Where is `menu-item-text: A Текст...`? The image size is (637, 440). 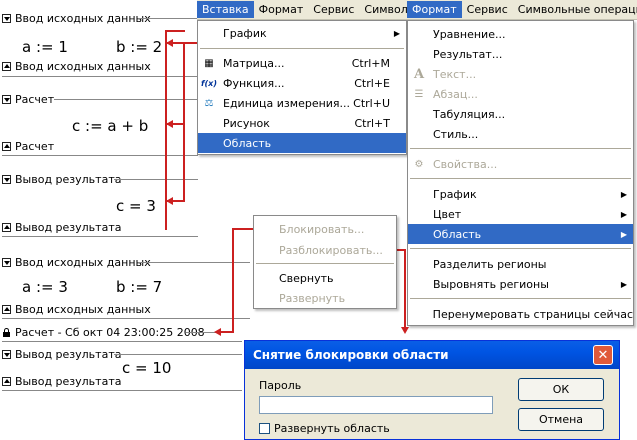 menu-item-text: A Текст... is located at coordinates (520, 74).